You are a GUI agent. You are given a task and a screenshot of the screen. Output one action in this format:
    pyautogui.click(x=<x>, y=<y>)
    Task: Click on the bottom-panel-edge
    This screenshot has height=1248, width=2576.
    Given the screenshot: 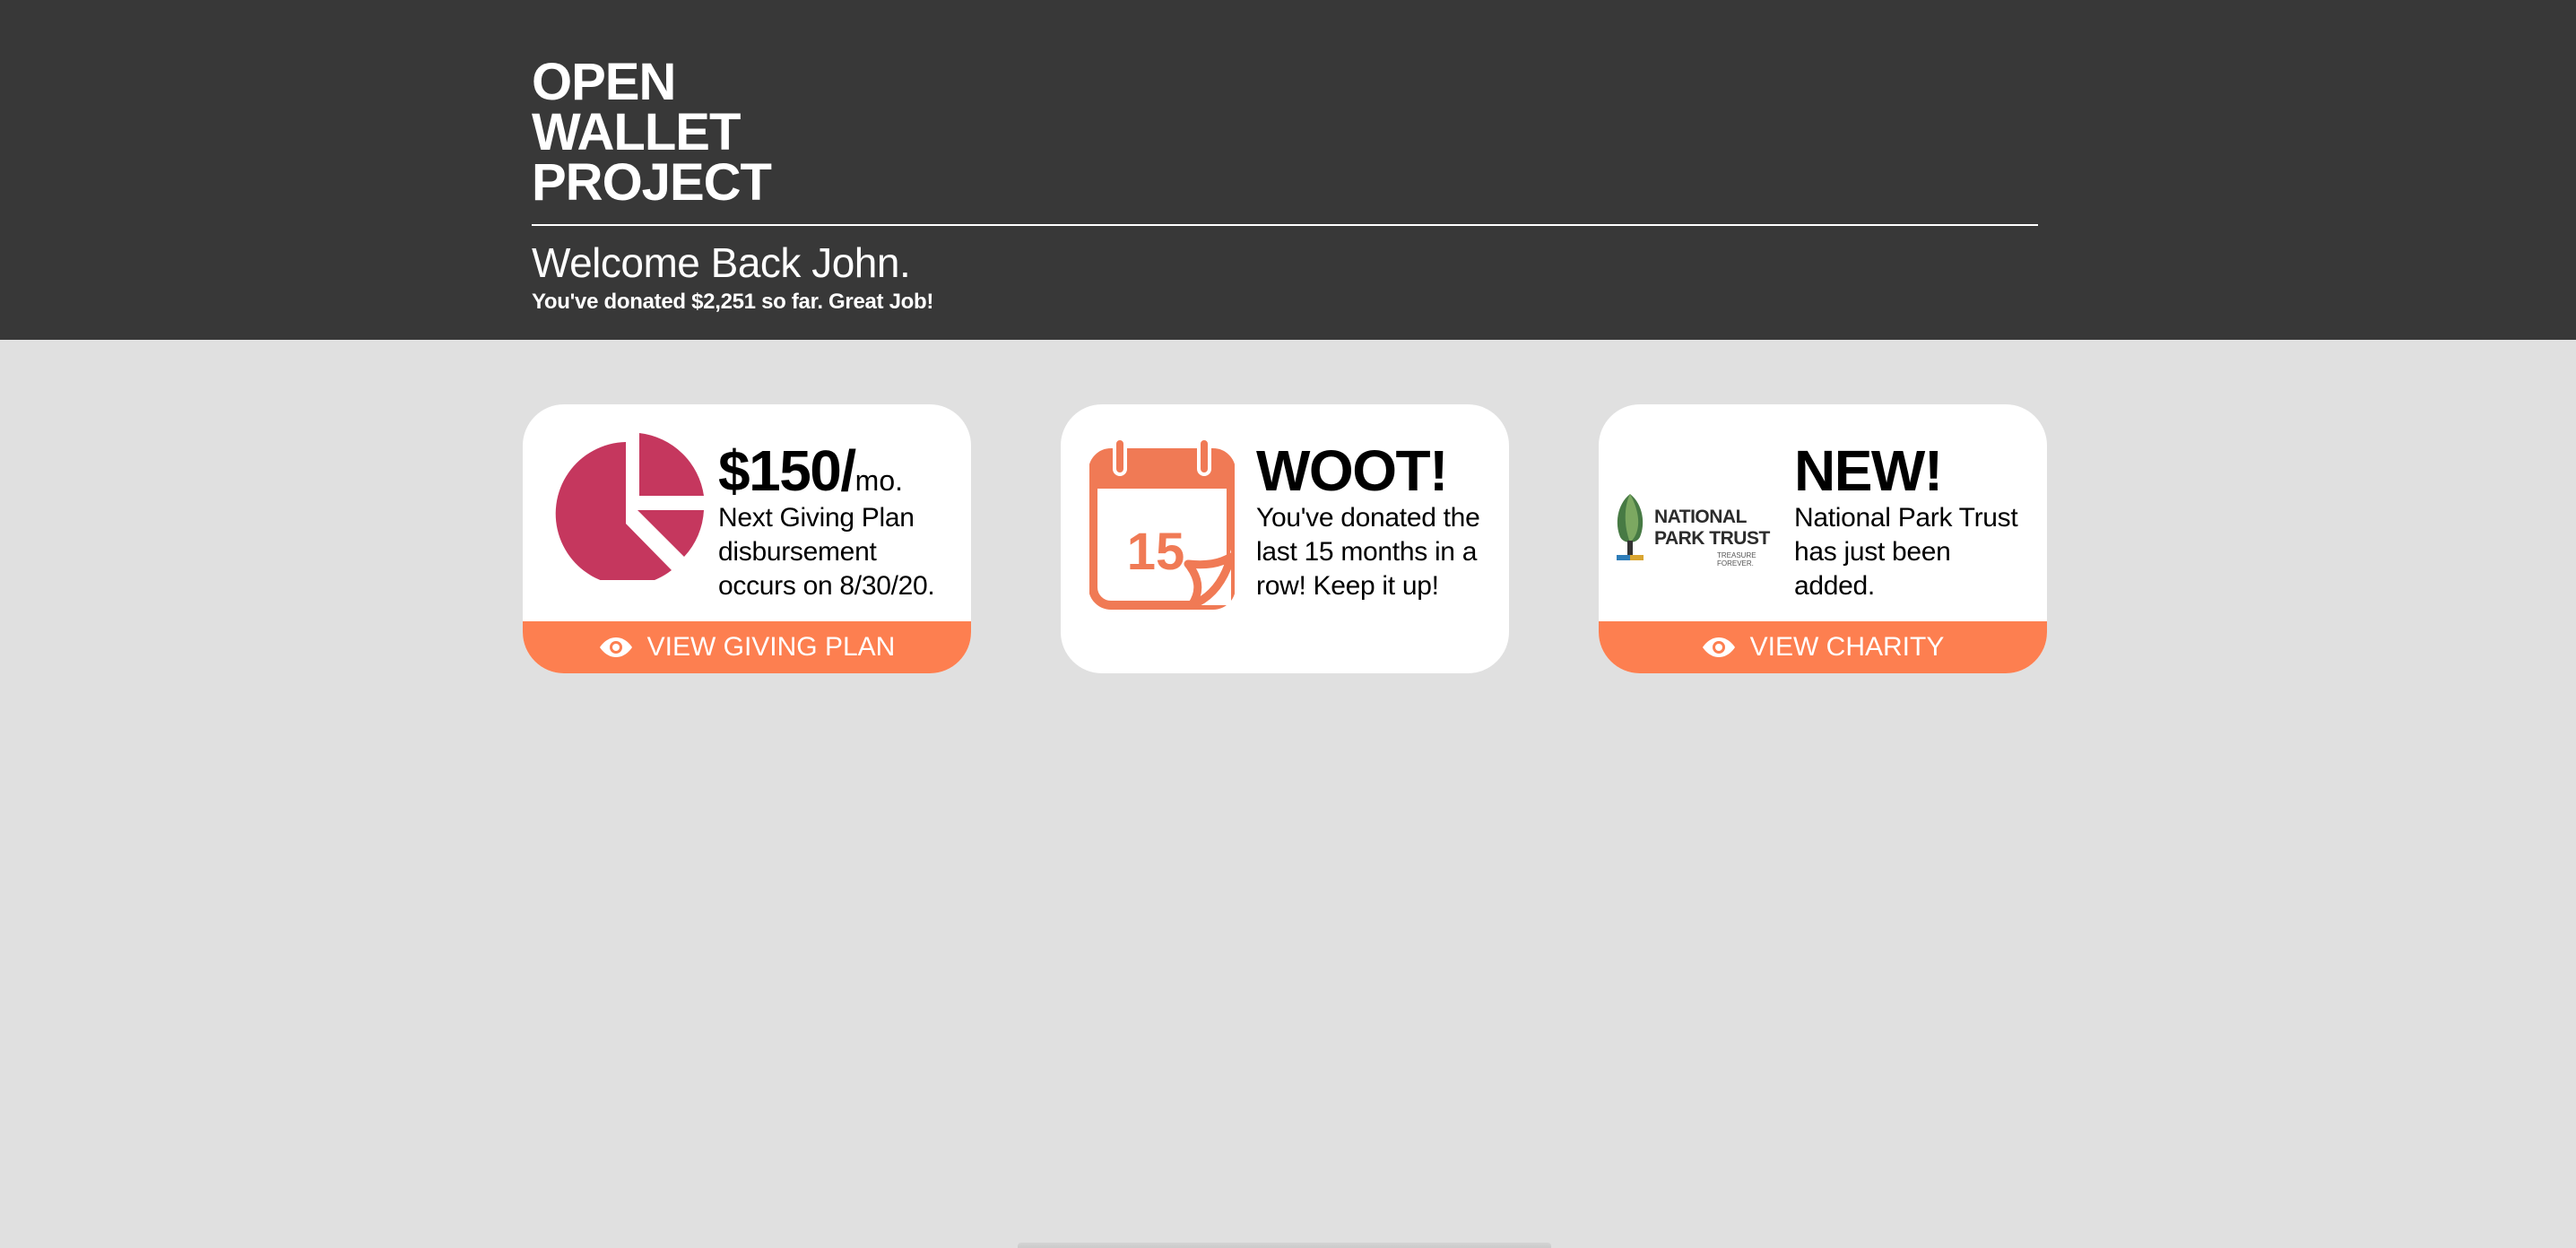 What is the action you would take?
    pyautogui.click(x=1284, y=1246)
    